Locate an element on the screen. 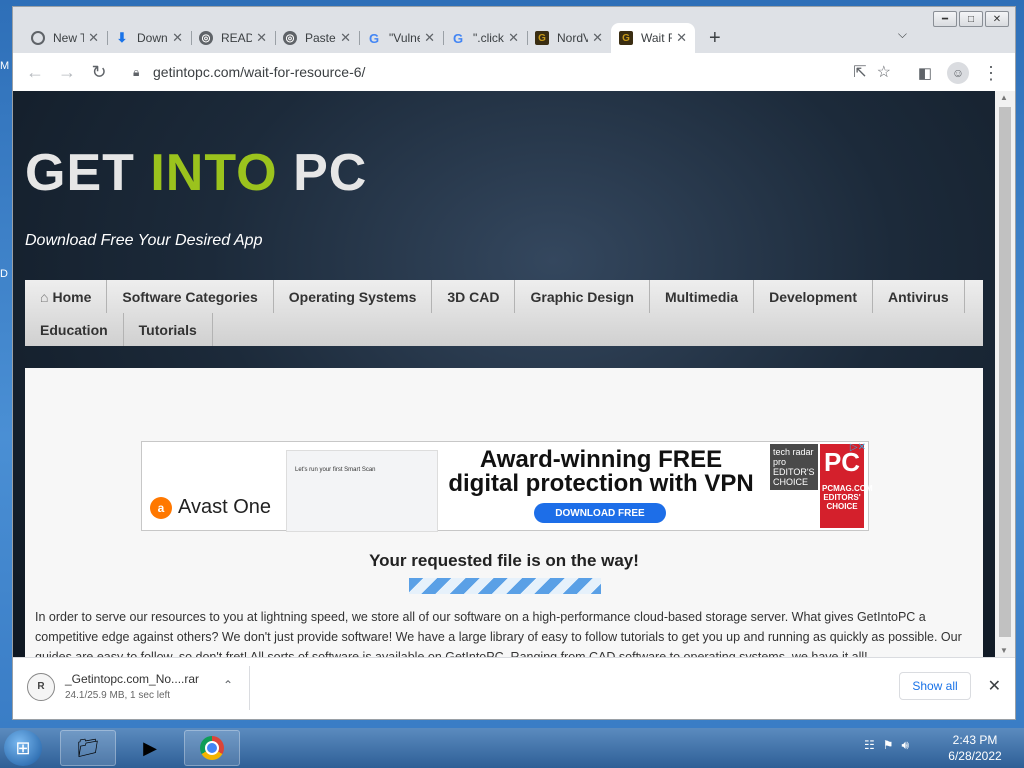 The width and height of the screenshot is (1024, 768). new-tab-button: + is located at coordinates (715, 38).